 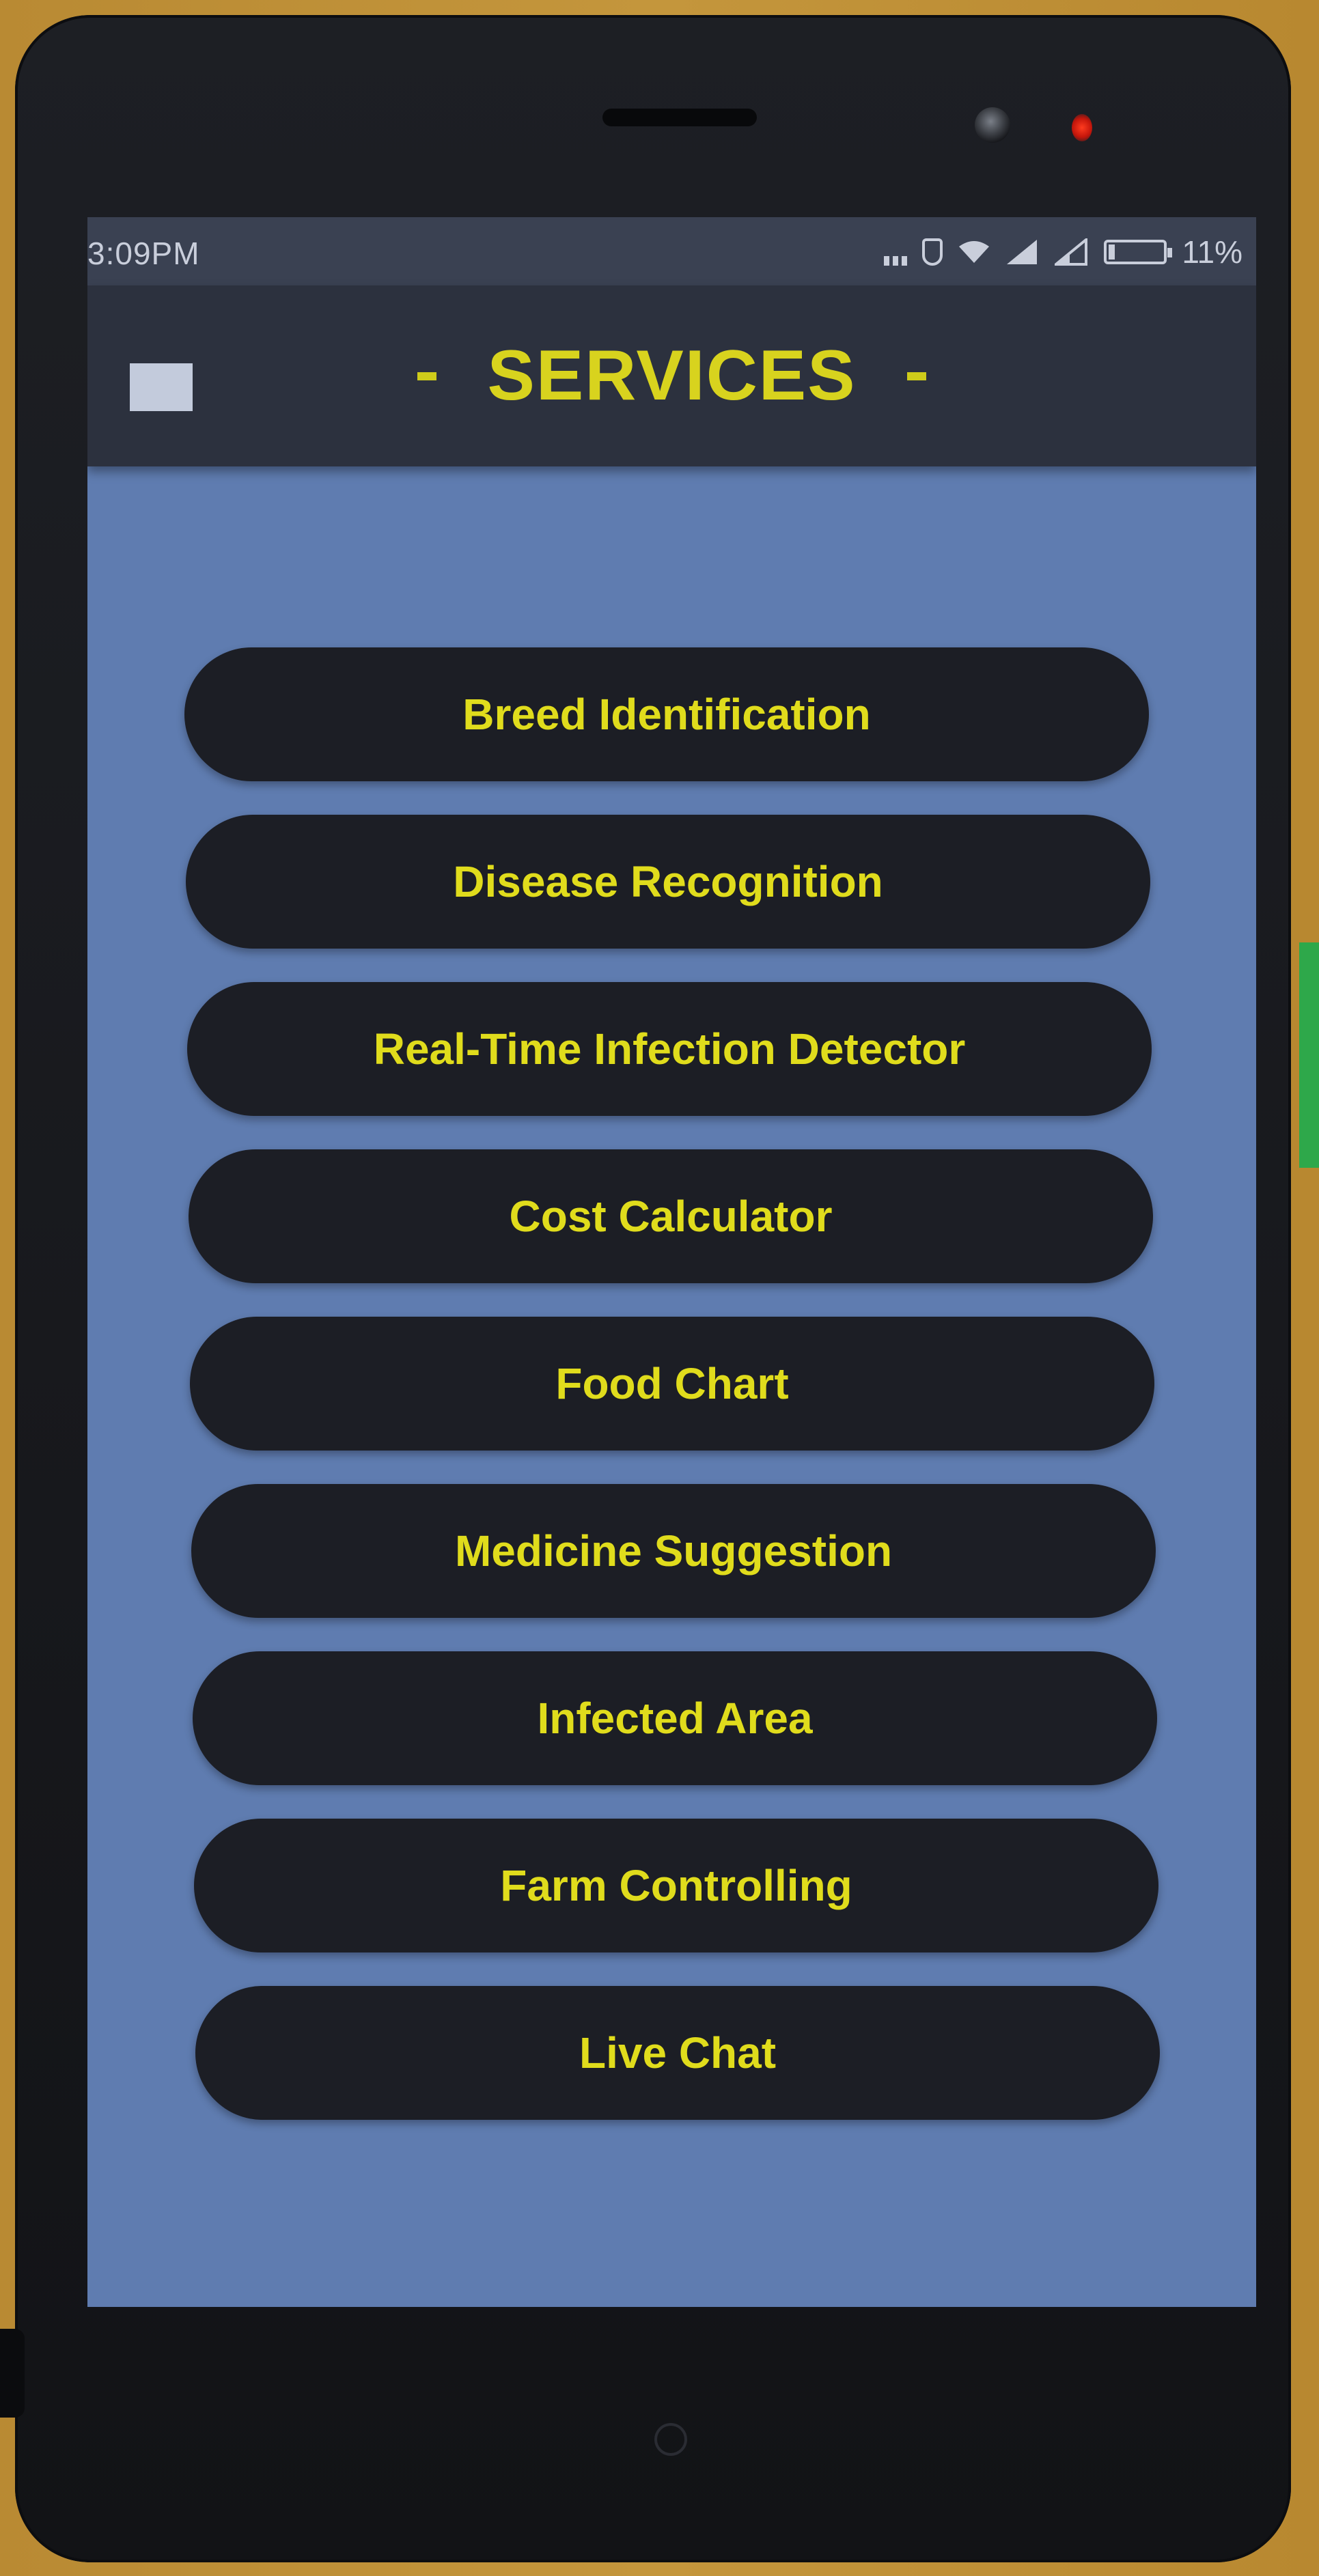 I want to click on title-dash-left, so click(x=427, y=376).